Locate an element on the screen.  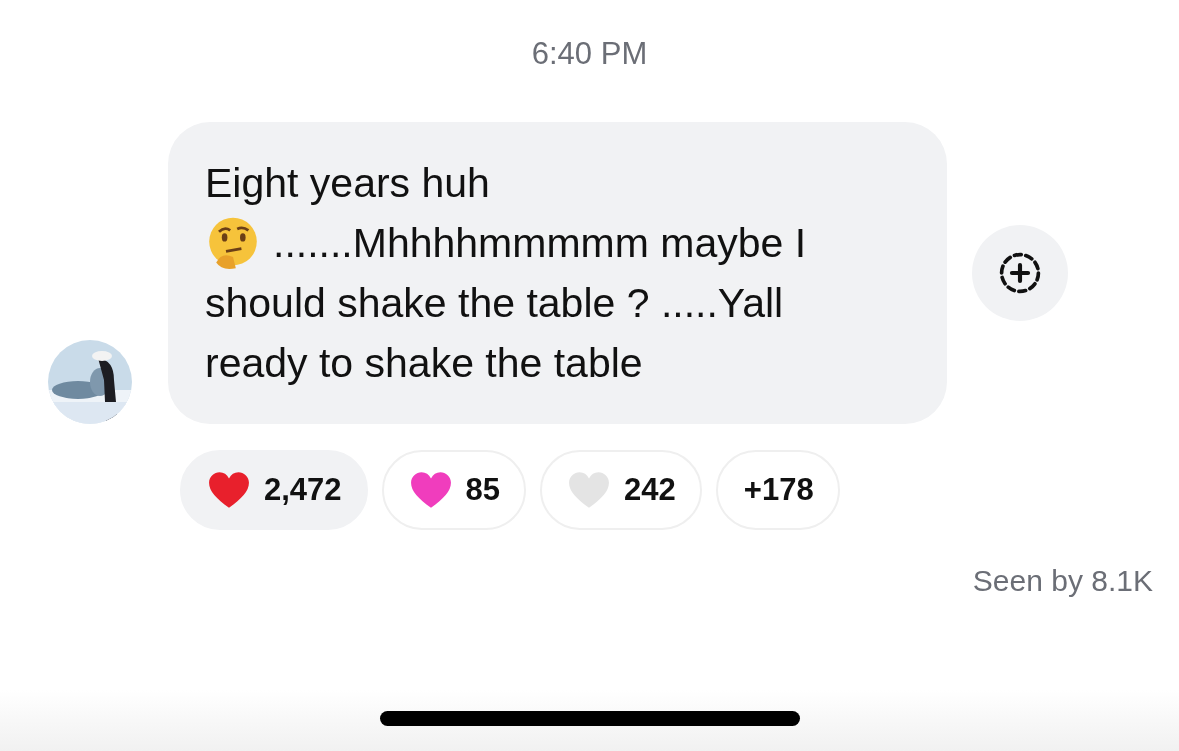
reaction-chip: 2,472 is located at coordinates (274, 490).